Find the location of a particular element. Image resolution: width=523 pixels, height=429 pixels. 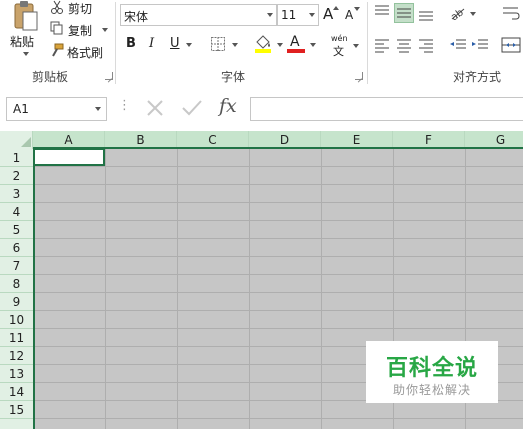

phonetic-guide-button: wén 文 is located at coordinates (345, 46).